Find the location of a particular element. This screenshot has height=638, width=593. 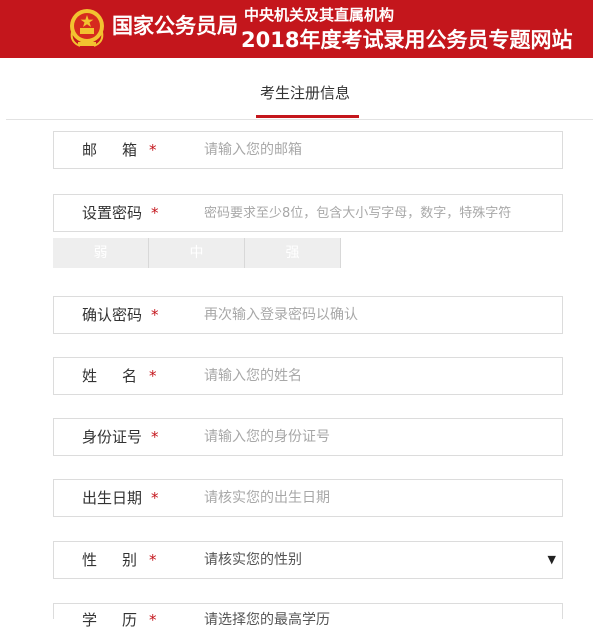

name-row: 姓名 * is located at coordinates (308, 376).